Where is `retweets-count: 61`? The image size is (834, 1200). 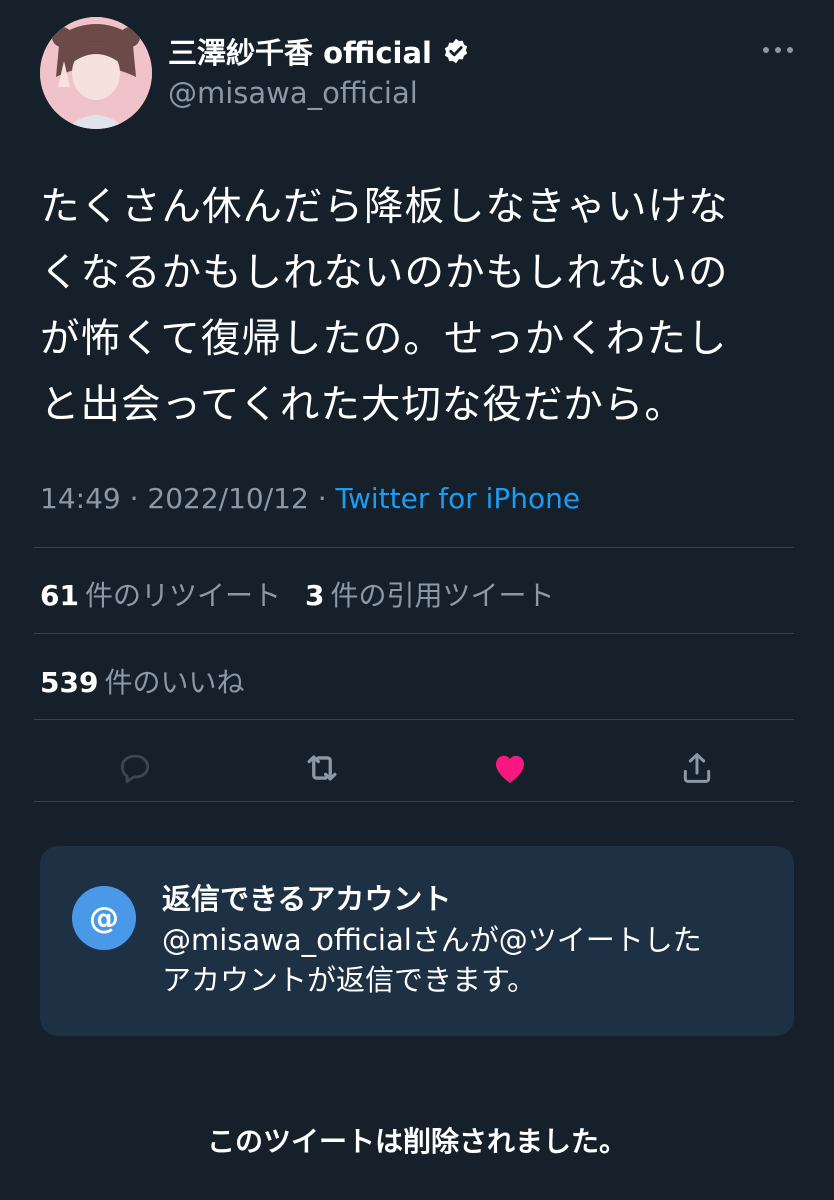 retweets-count: 61 is located at coordinates (59, 595).